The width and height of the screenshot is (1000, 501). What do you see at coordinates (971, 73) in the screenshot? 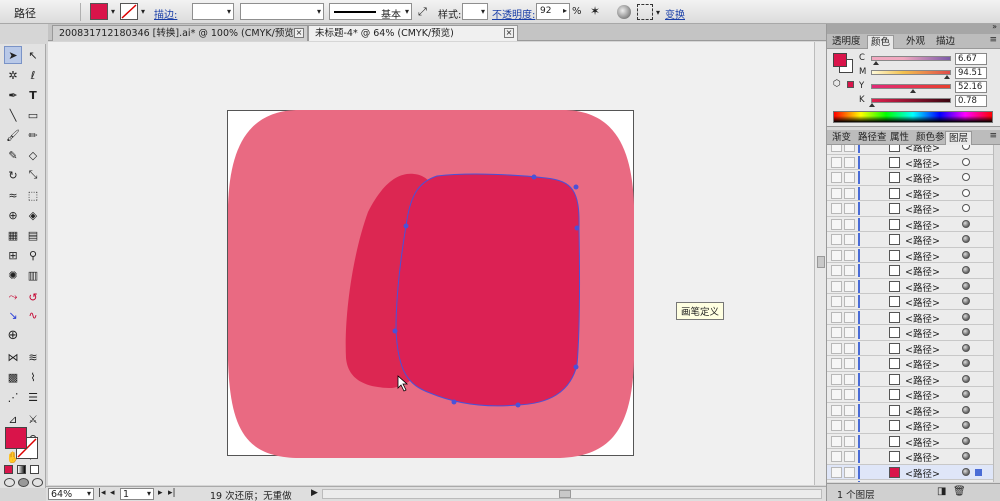
I see `channel-value: 94.51` at bounding box center [971, 73].